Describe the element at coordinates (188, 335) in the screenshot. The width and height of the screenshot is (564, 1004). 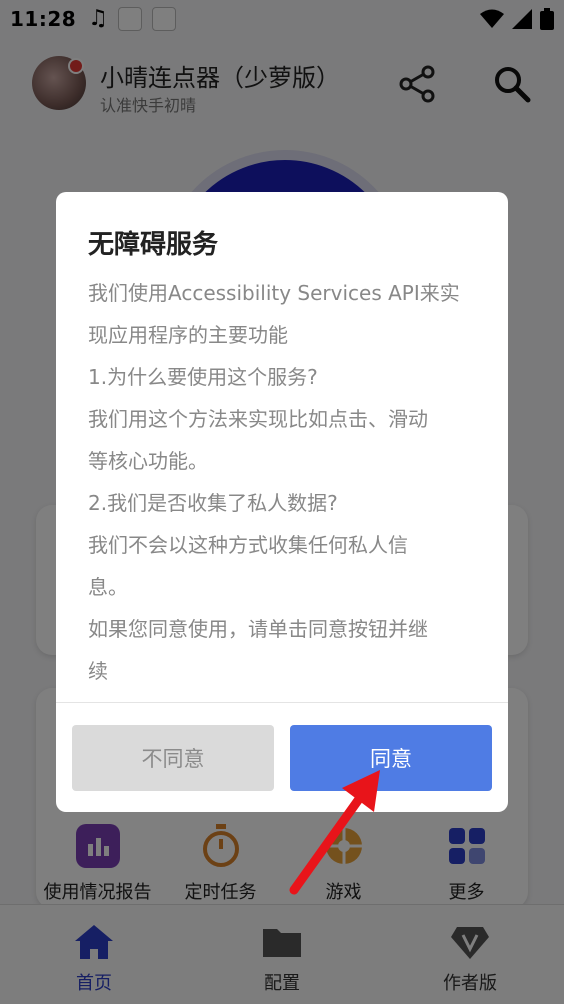
I see `dialog-text-line: 现应用程序的主要功能` at that location.